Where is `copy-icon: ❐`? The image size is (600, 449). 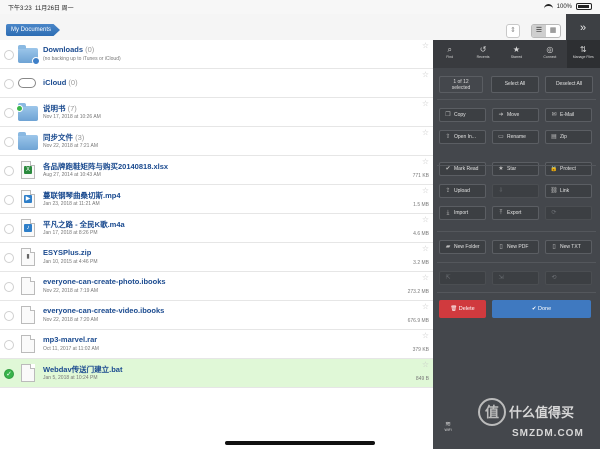
copy-icon: ❐ is located at coordinates (448, 115).